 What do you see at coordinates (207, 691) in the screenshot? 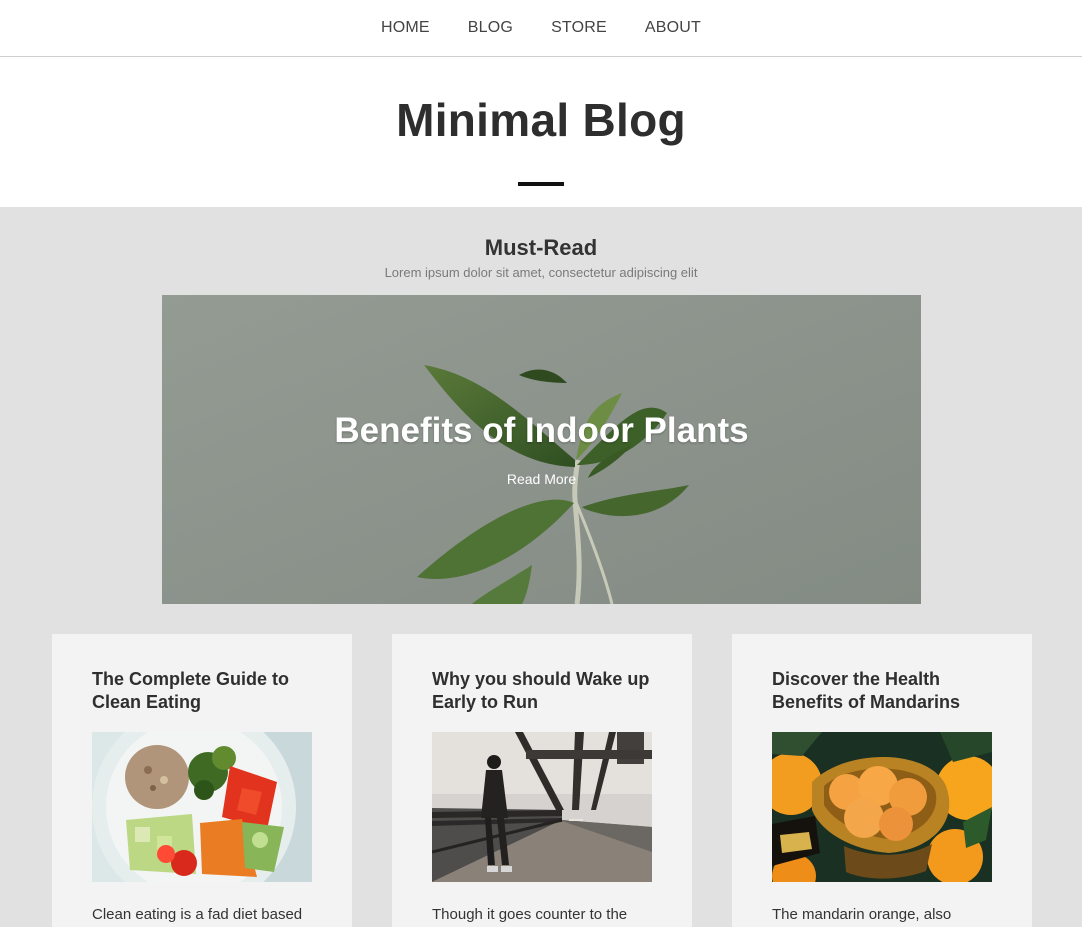
I see `post-title: The Complete Guide to Clean Eating` at bounding box center [207, 691].